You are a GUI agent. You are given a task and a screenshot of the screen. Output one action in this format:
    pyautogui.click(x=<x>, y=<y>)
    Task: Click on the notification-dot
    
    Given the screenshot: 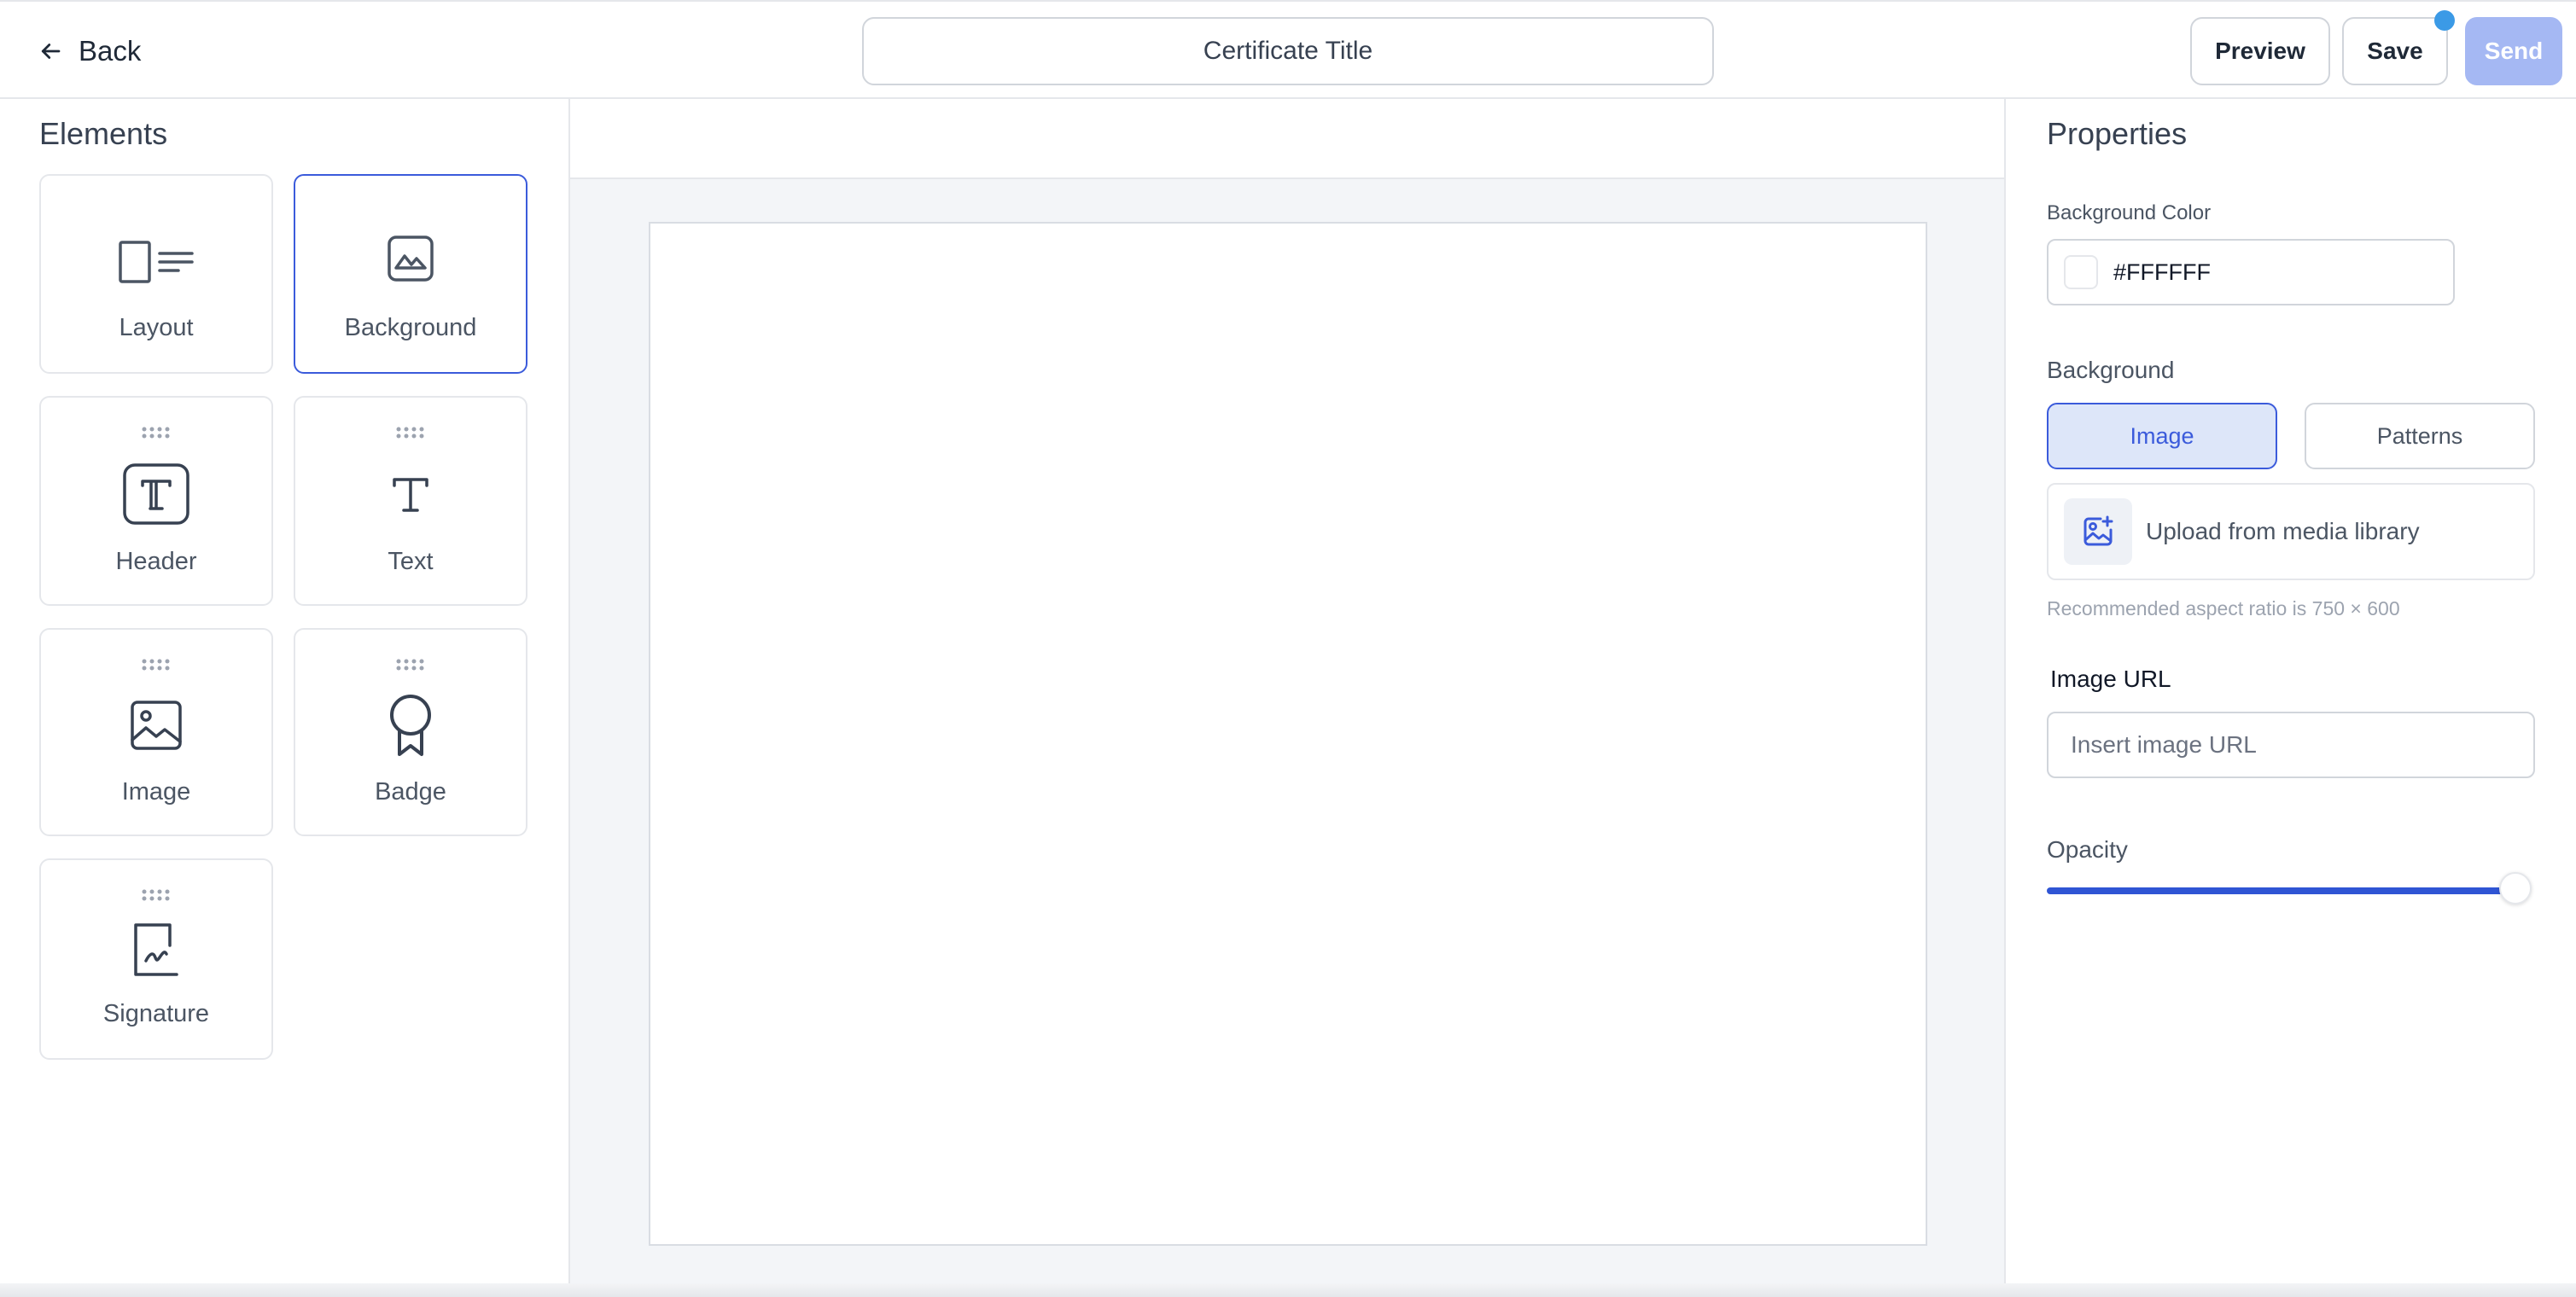 What is the action you would take?
    pyautogui.click(x=2444, y=20)
    